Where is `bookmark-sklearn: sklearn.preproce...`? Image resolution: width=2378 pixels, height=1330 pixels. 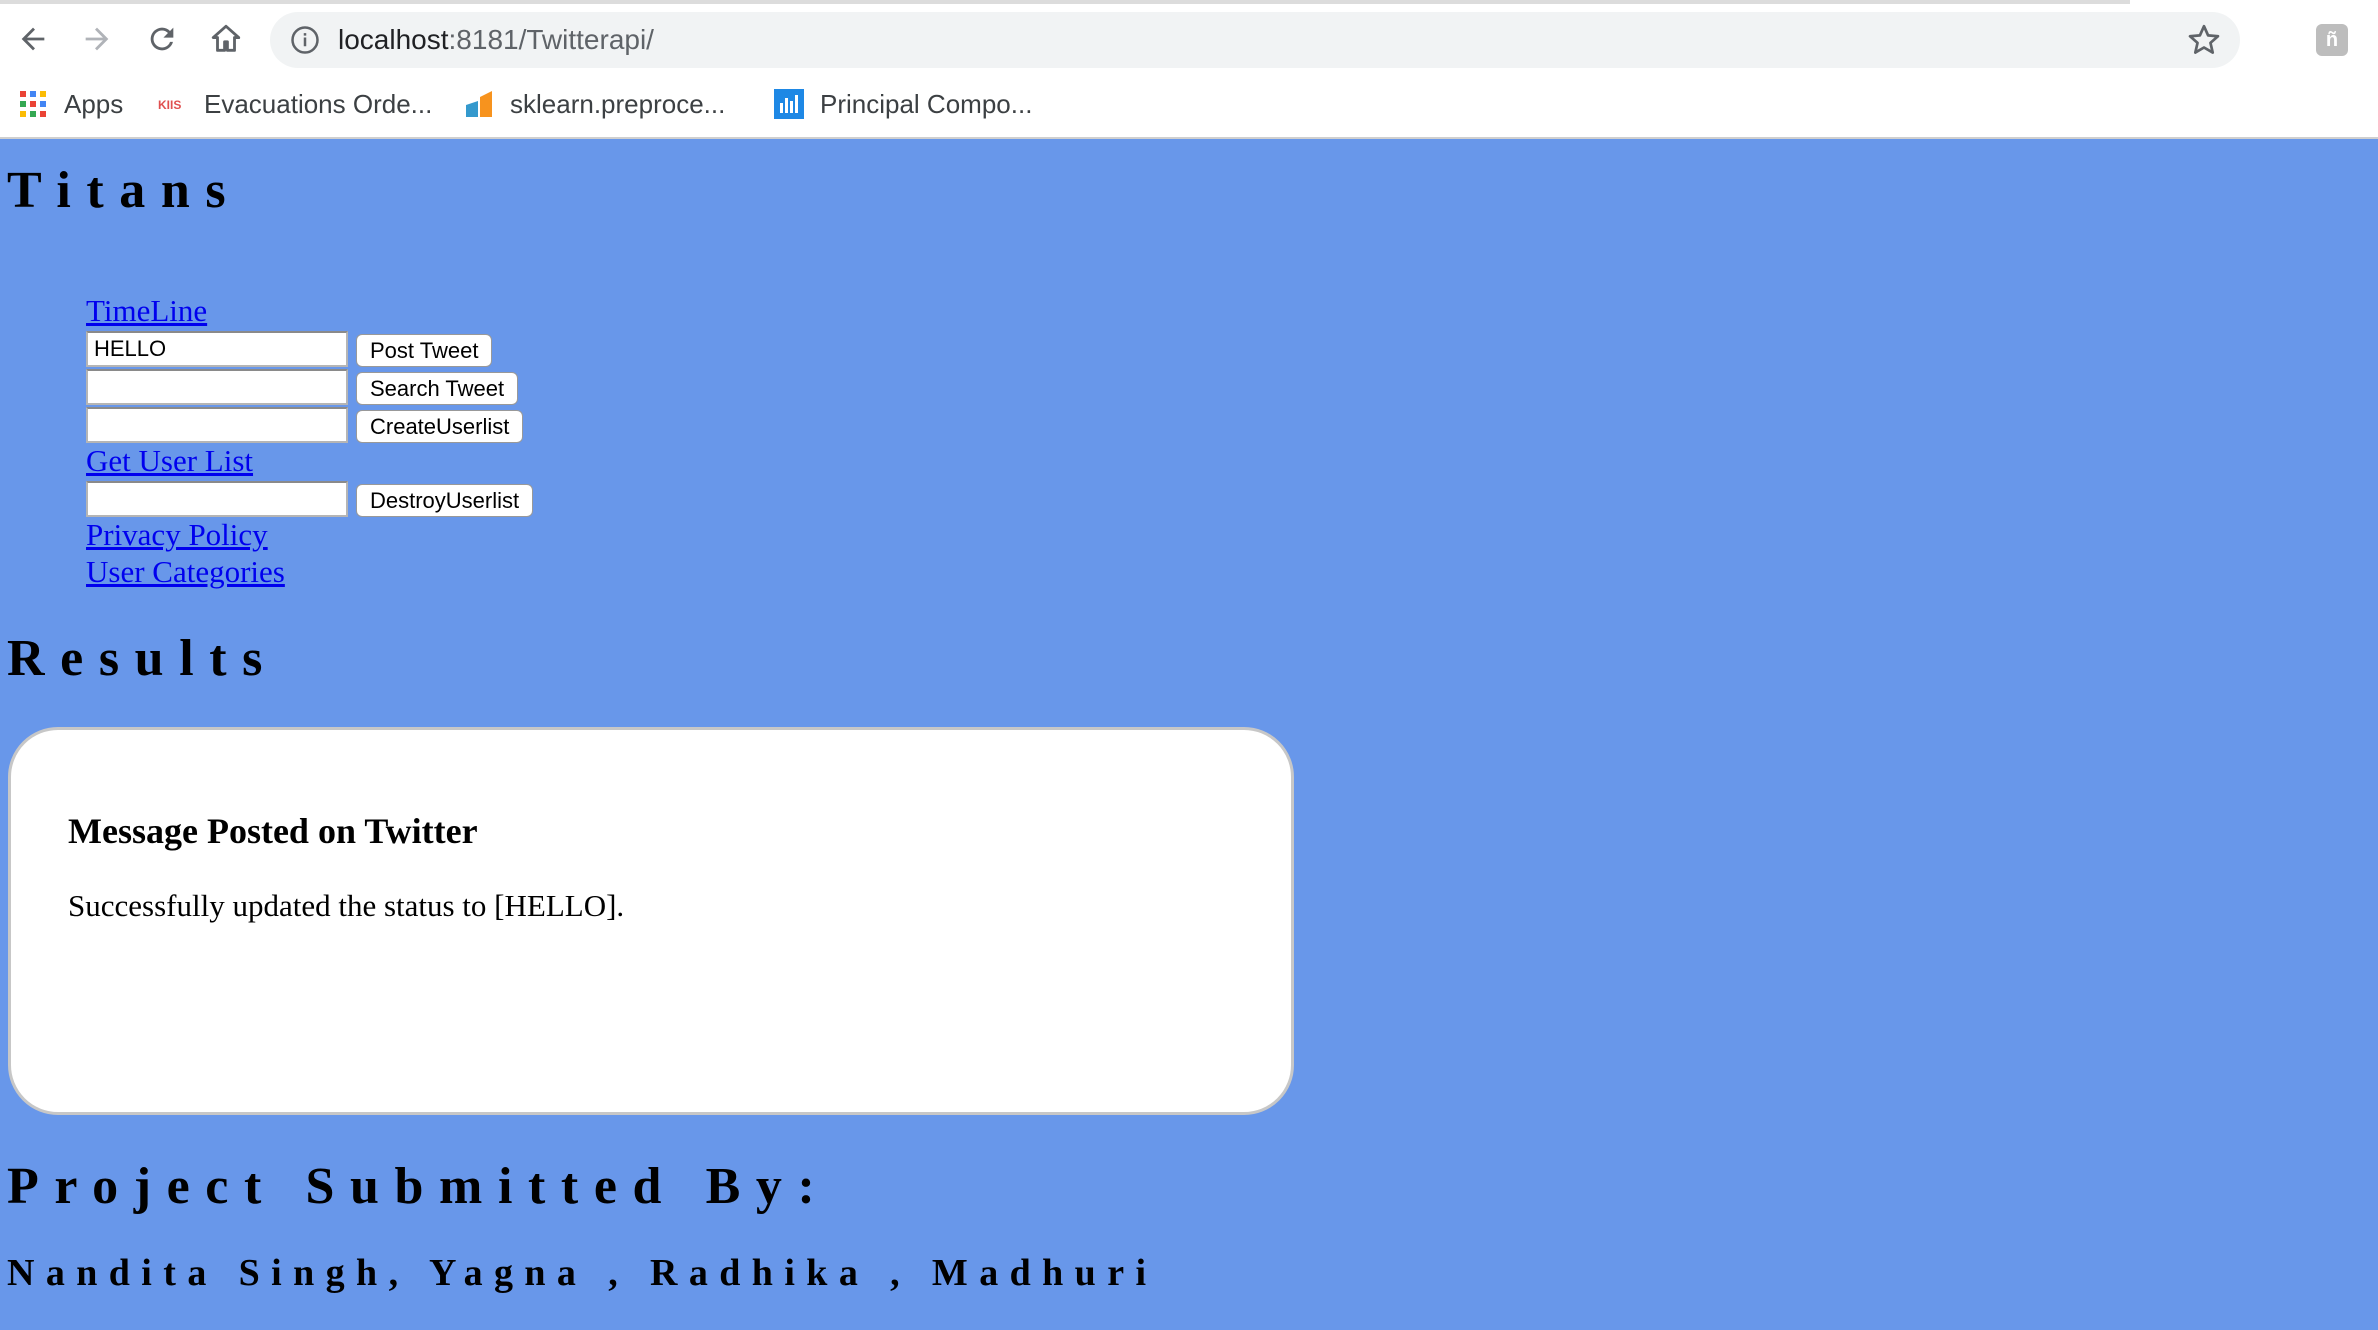 bookmark-sklearn: sklearn.preproce... is located at coordinates (594, 104).